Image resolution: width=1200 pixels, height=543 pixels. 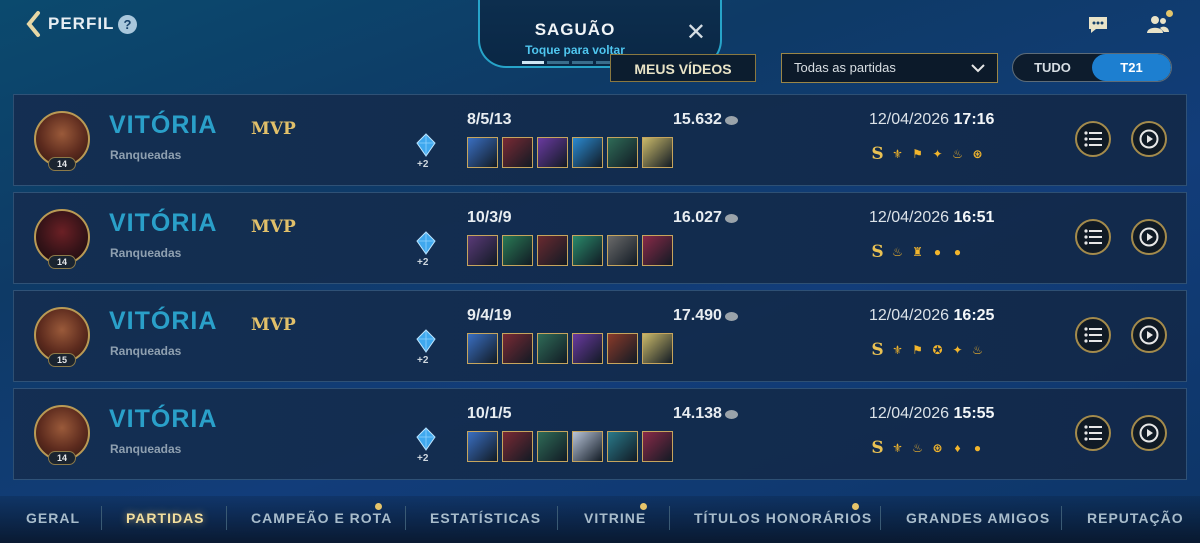 What do you see at coordinates (927, 349) in the screenshot?
I see `achievement-badges: S ⚜ ⚑ ✪ ✦ ♨` at bounding box center [927, 349].